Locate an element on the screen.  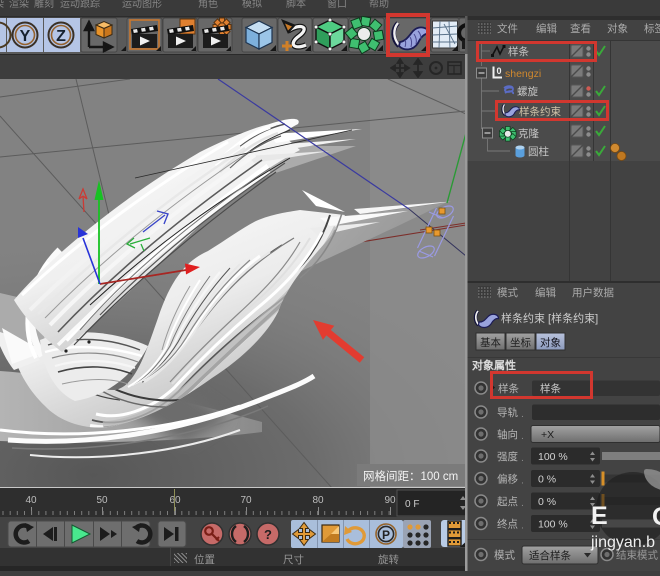
svg-text: 0 F is located at coordinates (412, 504).